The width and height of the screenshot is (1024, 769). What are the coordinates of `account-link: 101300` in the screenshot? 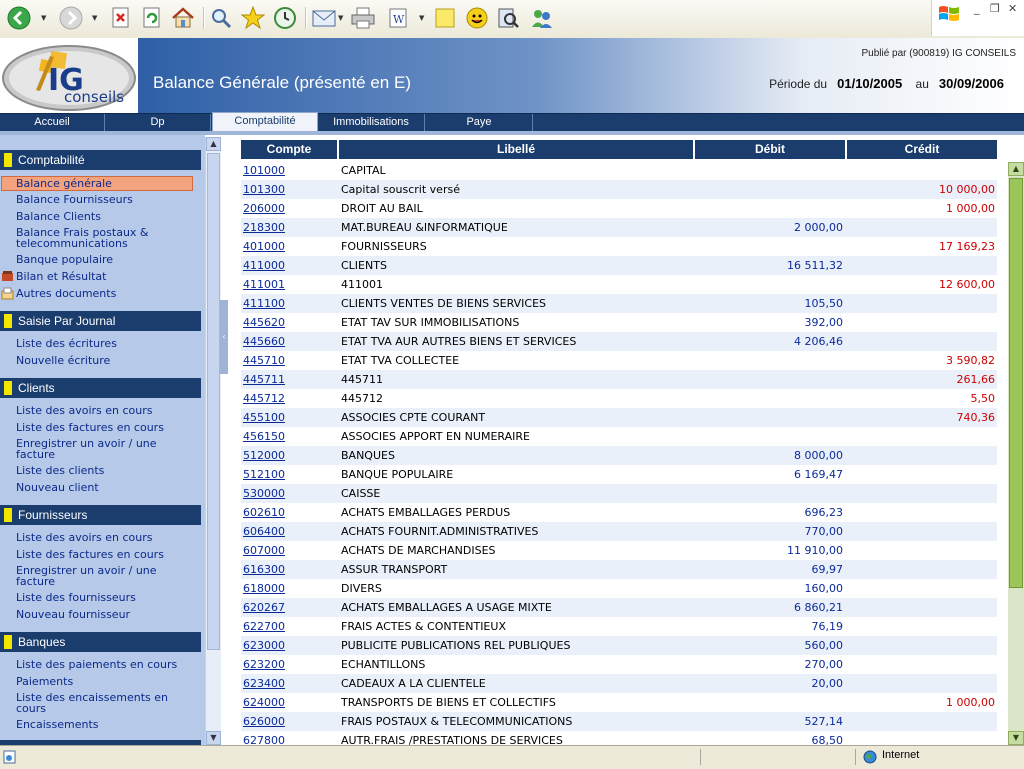 It's located at (290, 189).